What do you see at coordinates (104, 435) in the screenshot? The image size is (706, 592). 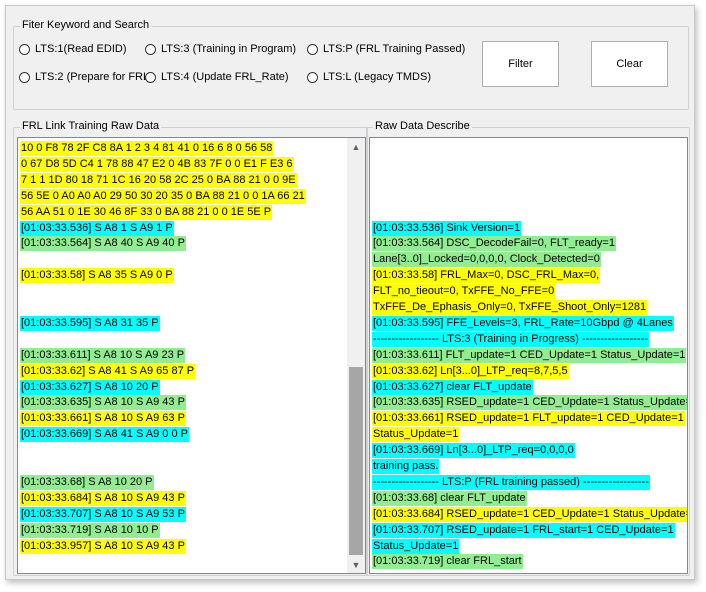 I see `text-line: [01:03:33.669] S A8 41 S A9 0 0 P` at bounding box center [104, 435].